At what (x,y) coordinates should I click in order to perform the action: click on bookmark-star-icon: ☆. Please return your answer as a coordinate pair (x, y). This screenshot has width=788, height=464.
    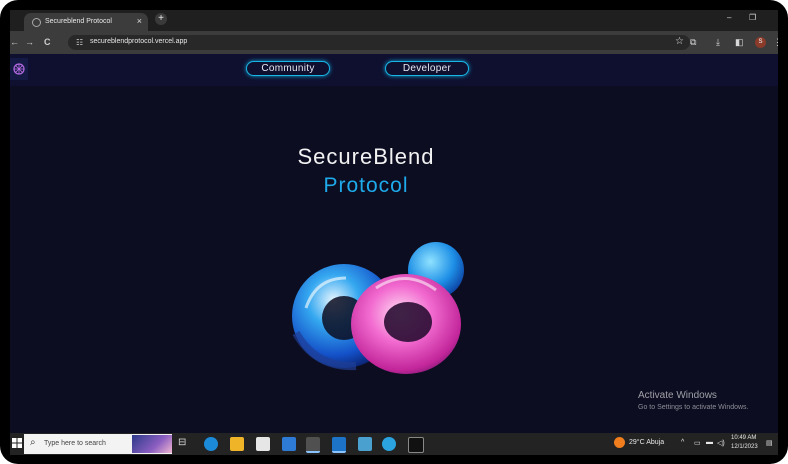
    Looking at the image, I should click on (679, 41).